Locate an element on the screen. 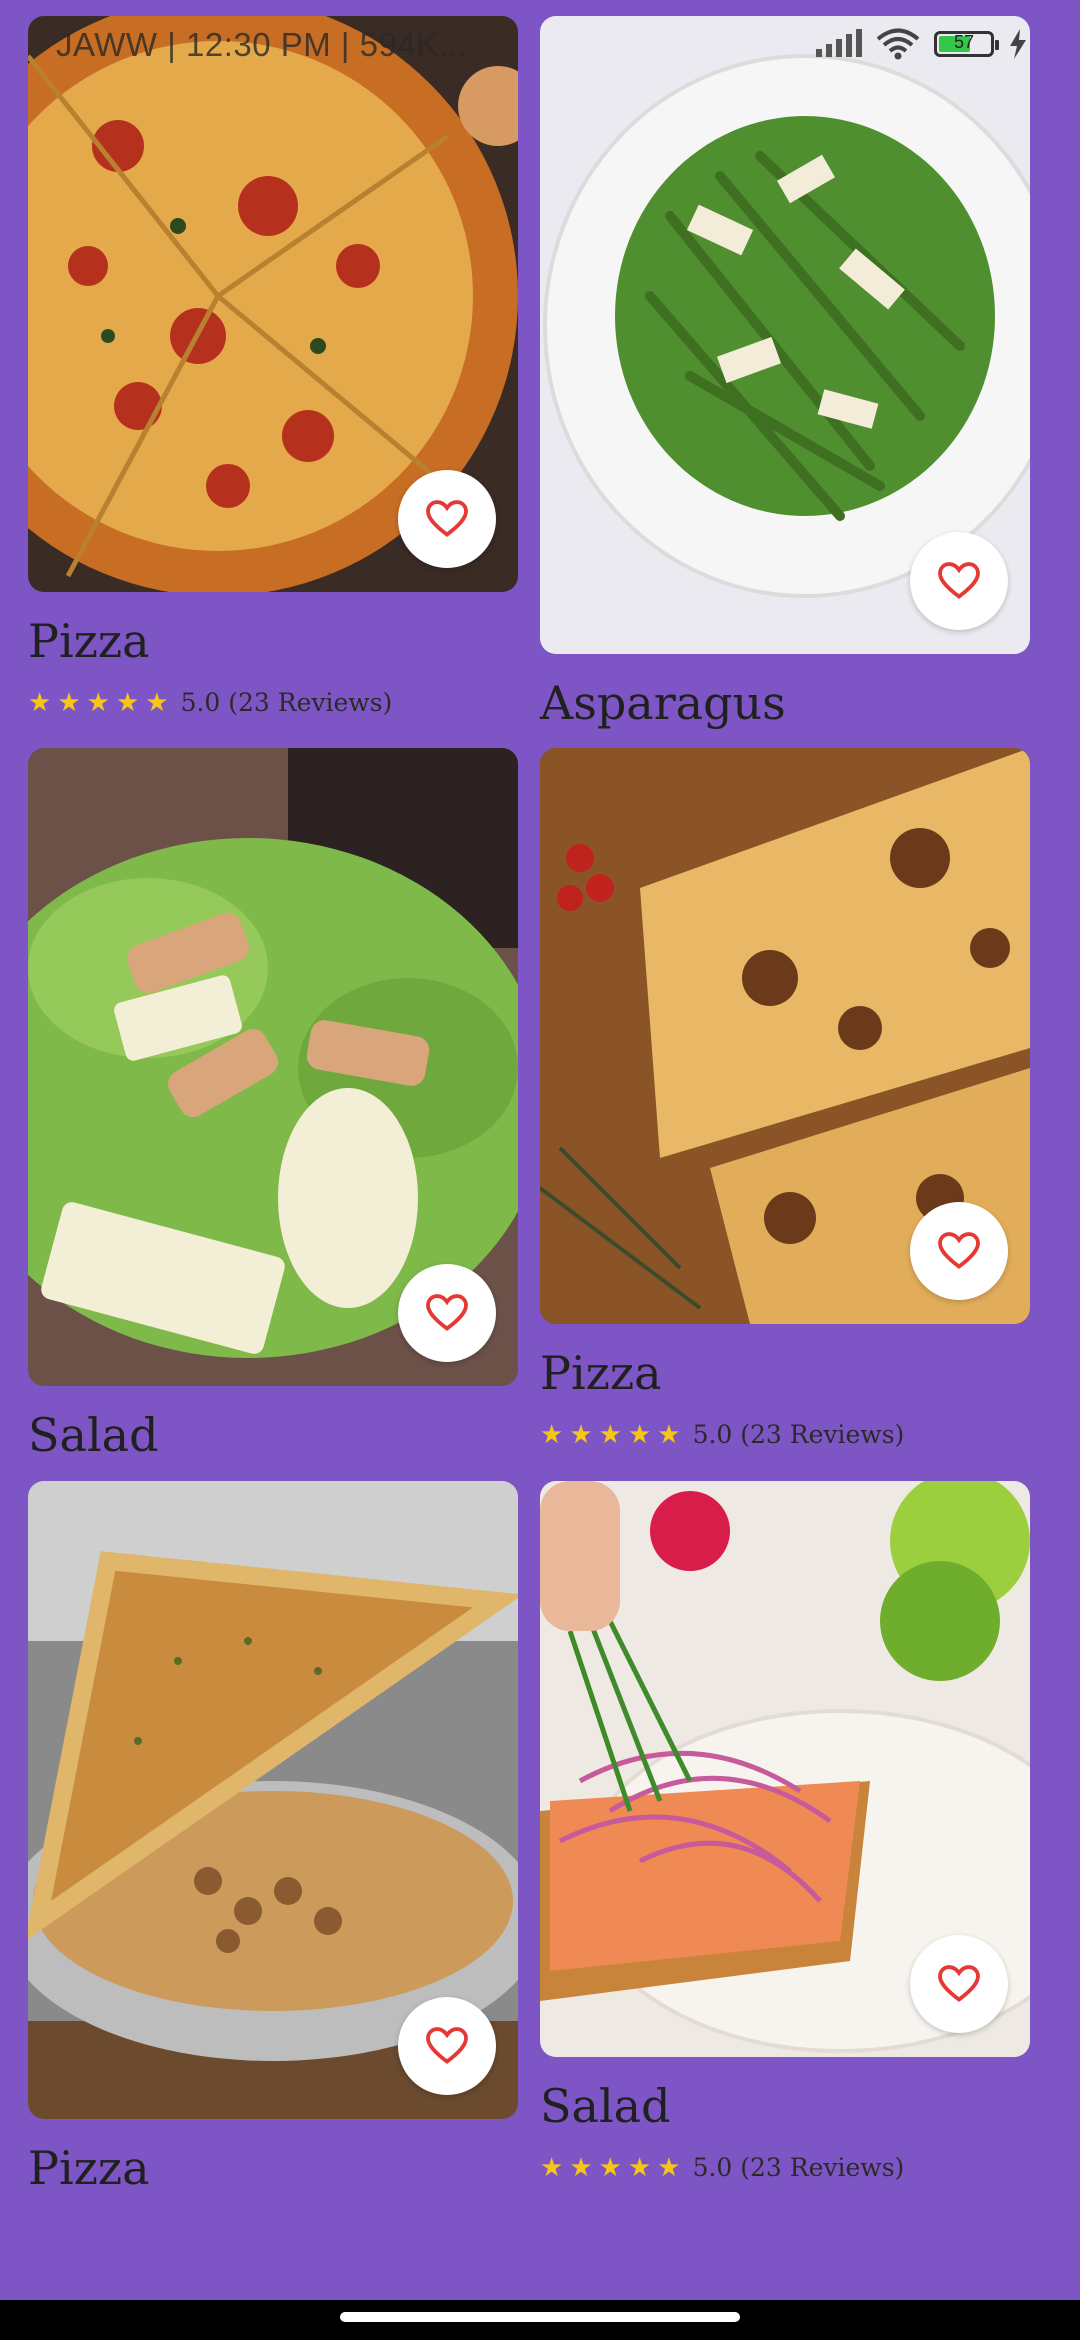 The width and height of the screenshot is (1080, 2340). food-title: Asparagus is located at coordinates (663, 703).